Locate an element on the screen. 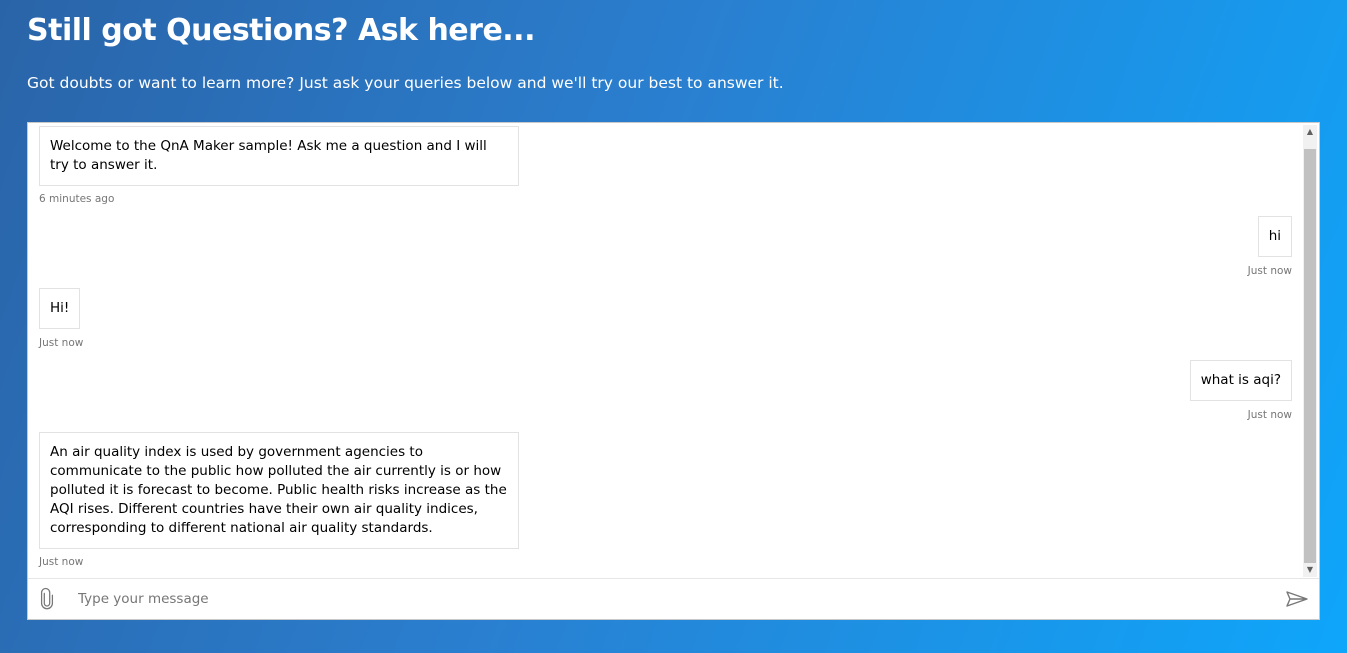 The image size is (1347, 653). send-button is located at coordinates (1297, 599).